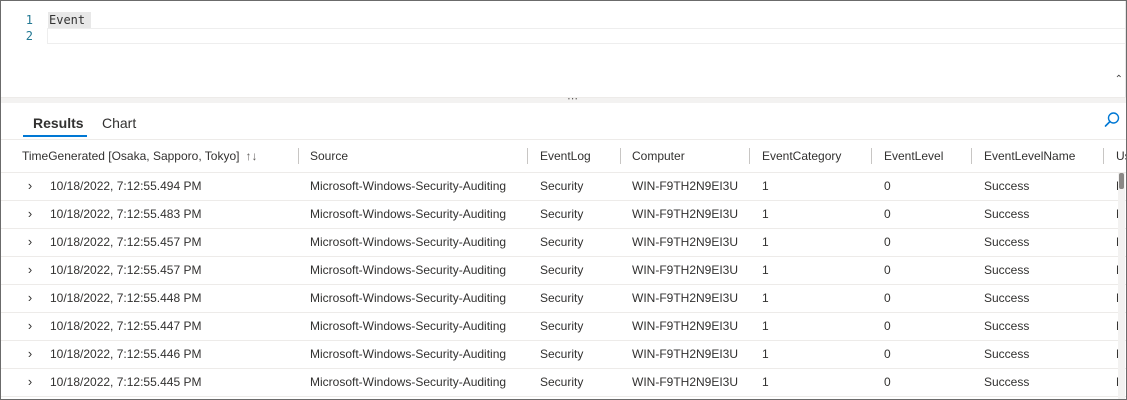  Describe the element at coordinates (126, 326) in the screenshot. I see `table-cell: 10/18/2022, 7:12:55.447 PM` at that location.